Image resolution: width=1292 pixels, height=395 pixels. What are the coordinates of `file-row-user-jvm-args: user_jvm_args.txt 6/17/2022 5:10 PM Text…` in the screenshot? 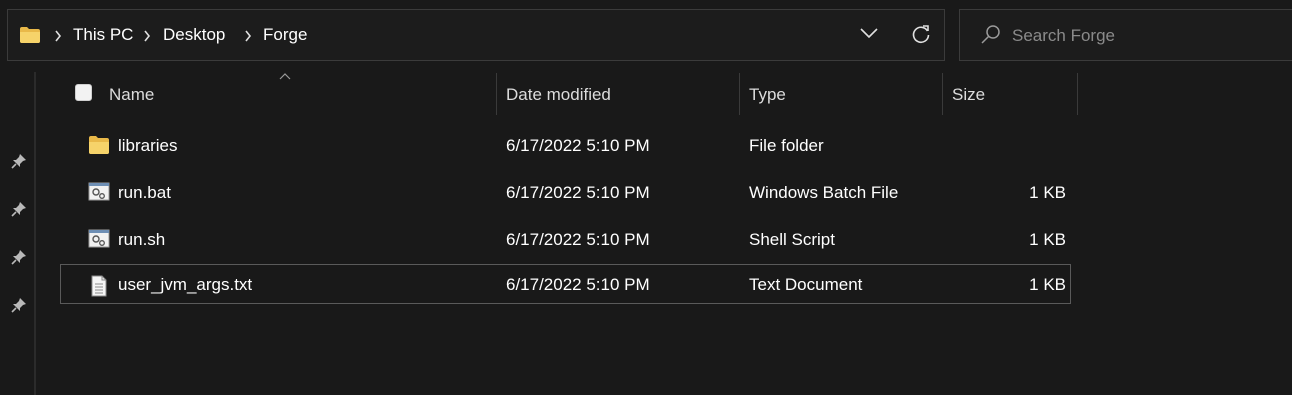 It's located at (565, 284).